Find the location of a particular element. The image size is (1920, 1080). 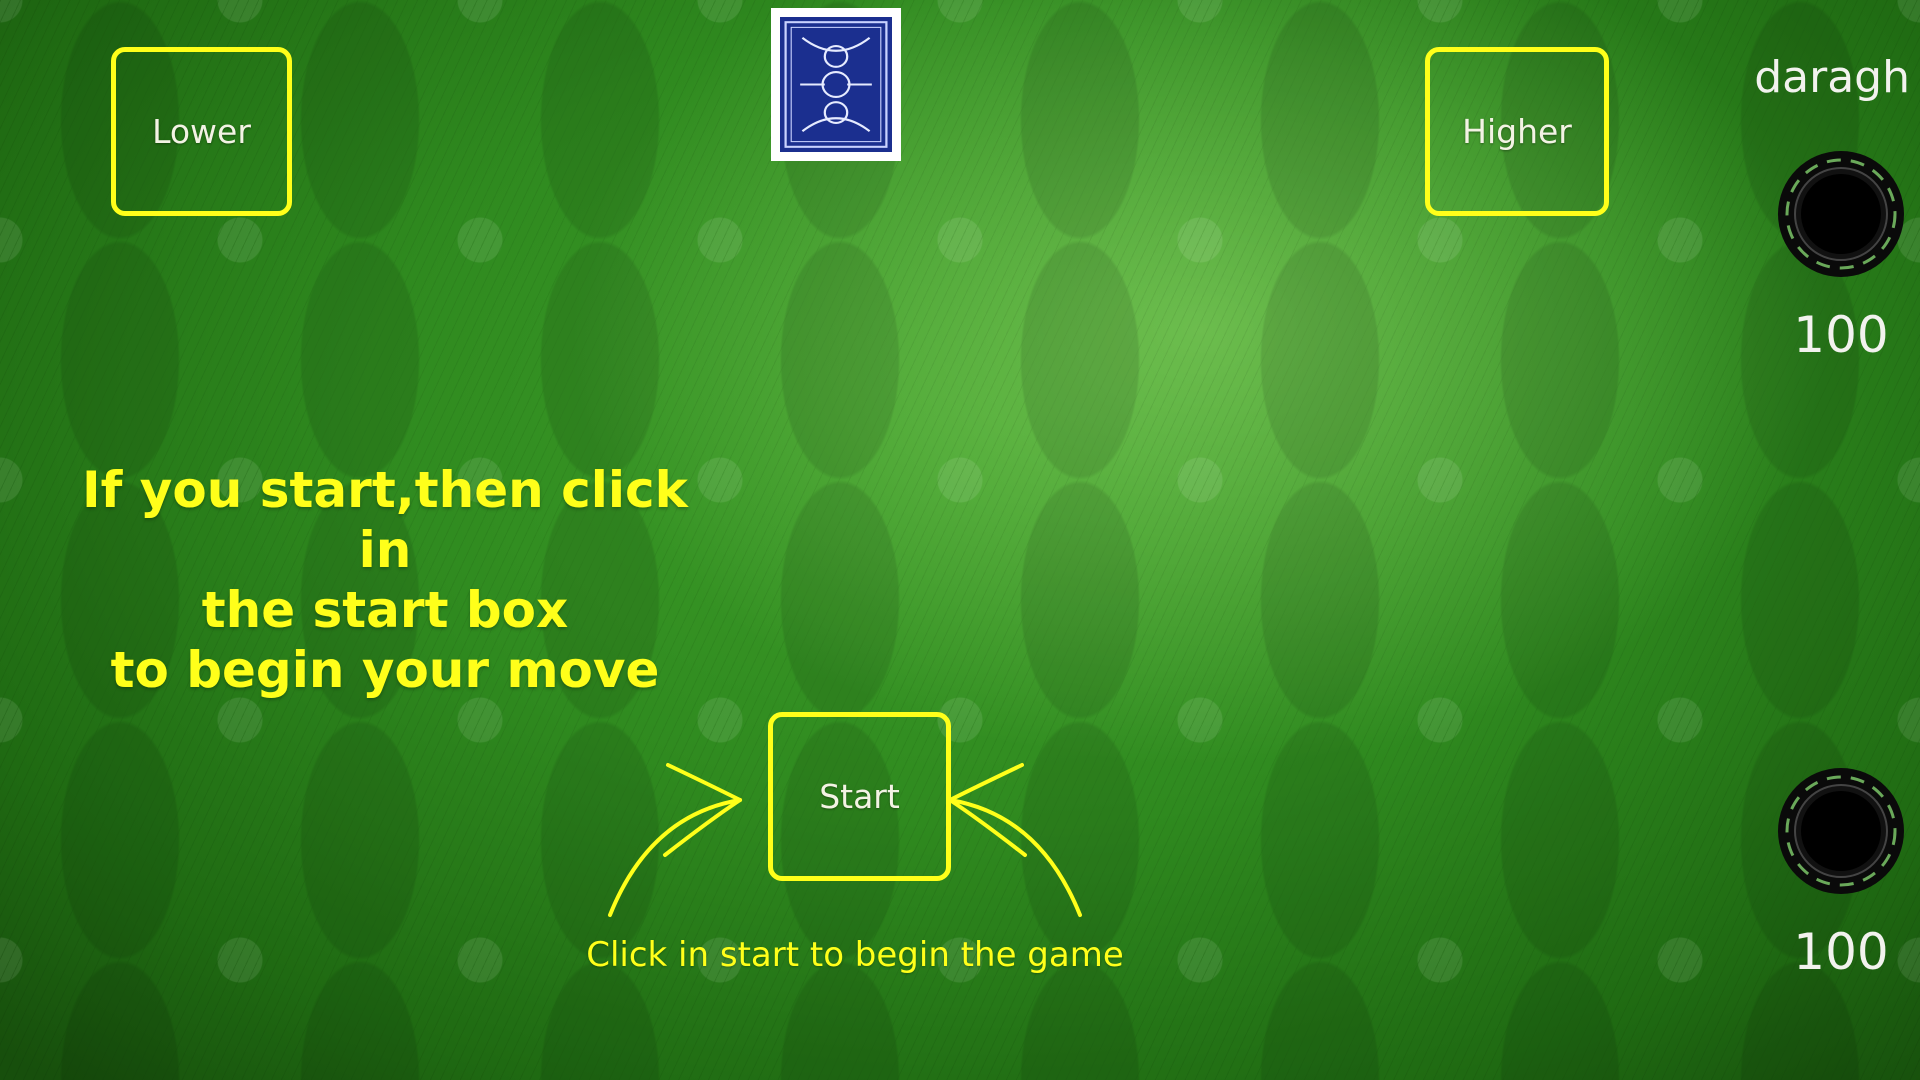

higher-button: Higher is located at coordinates (1517, 131).